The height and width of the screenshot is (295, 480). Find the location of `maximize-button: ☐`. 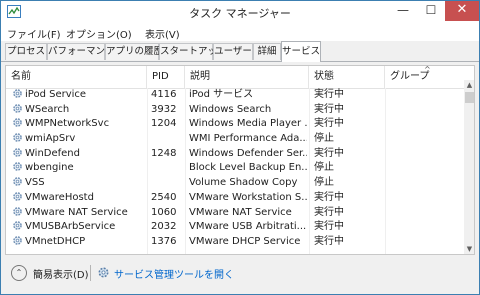

maximize-button: ☐ is located at coordinates (431, 11).